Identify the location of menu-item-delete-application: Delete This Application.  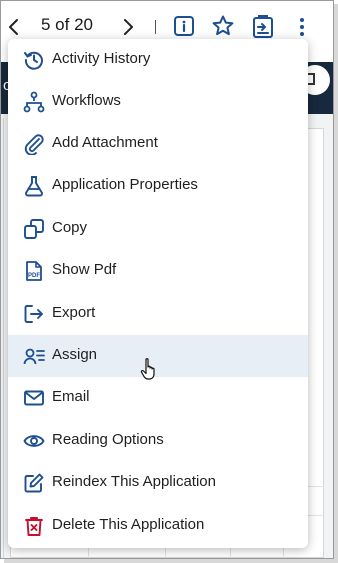
(158, 526).